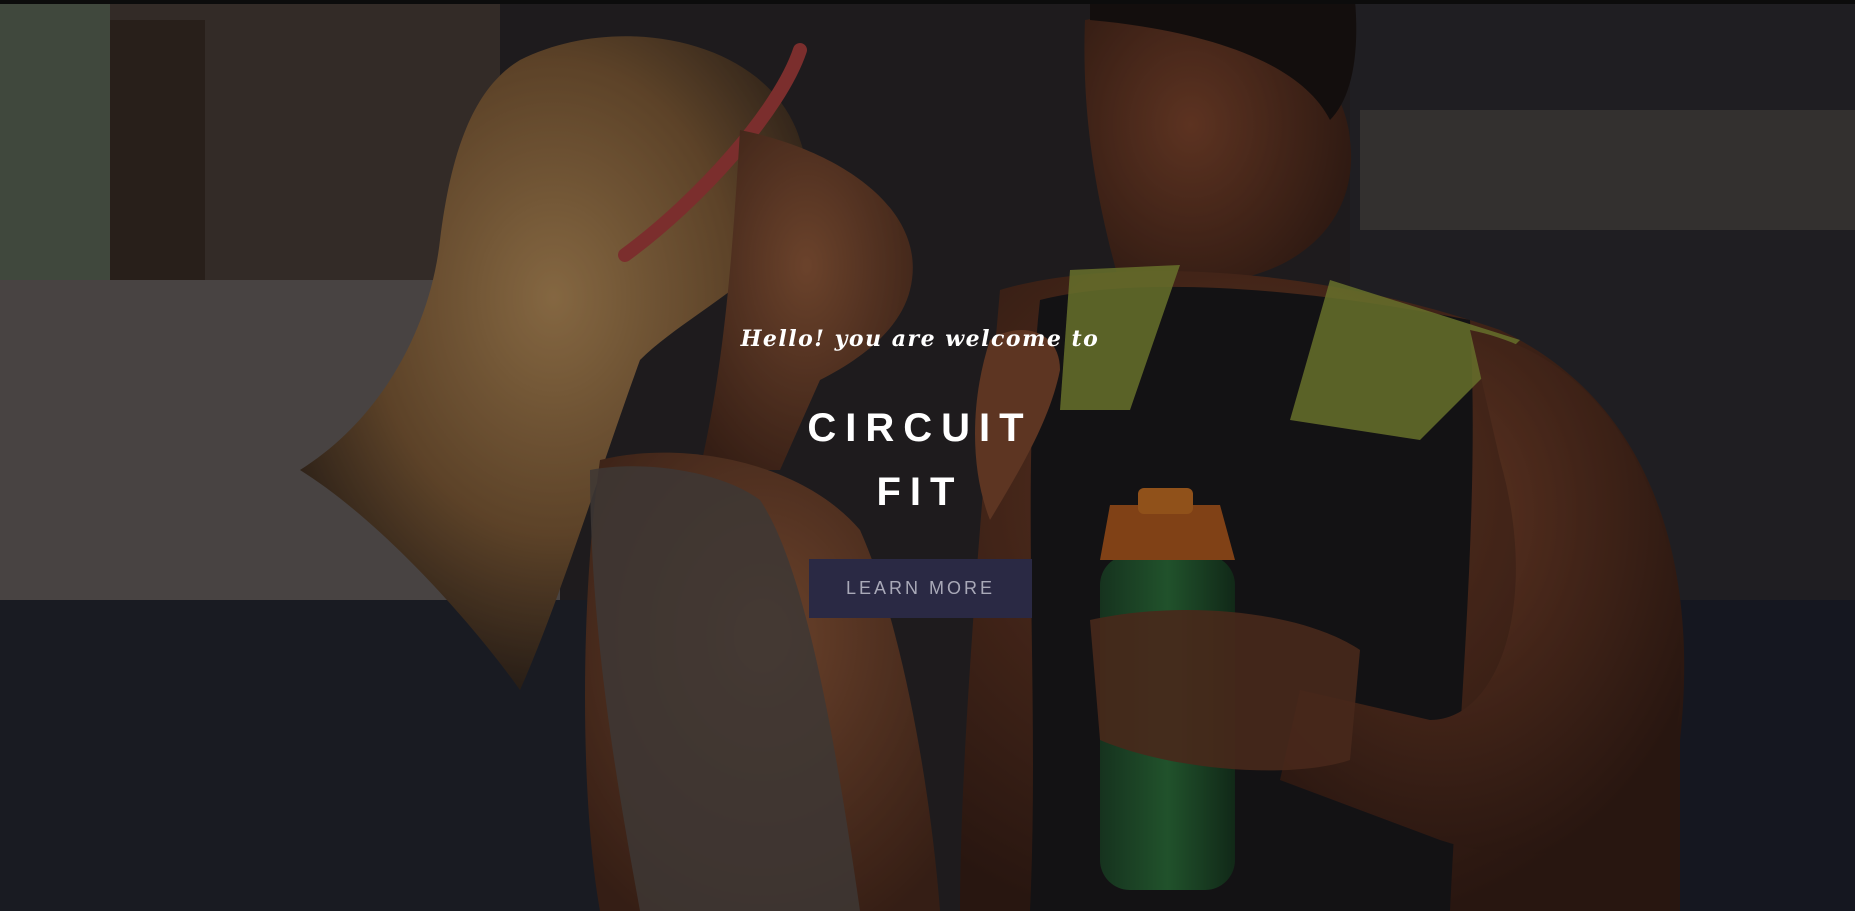  Describe the element at coordinates (920, 460) in the screenshot. I see `hero-title: CIRCUIT FIT` at that location.